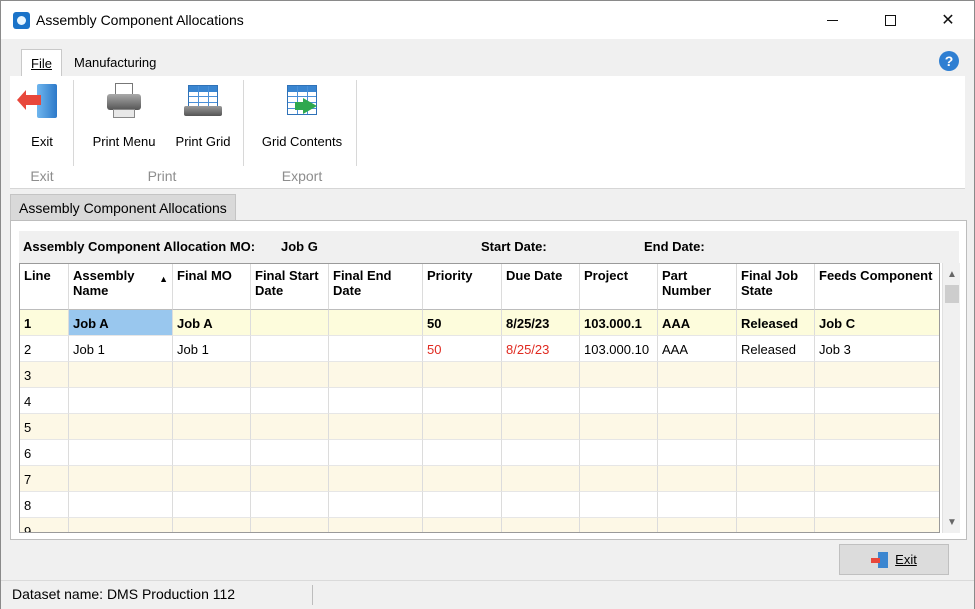 This screenshot has height=609, width=975. I want to click on column-header: Final Start Date, so click(290, 287).